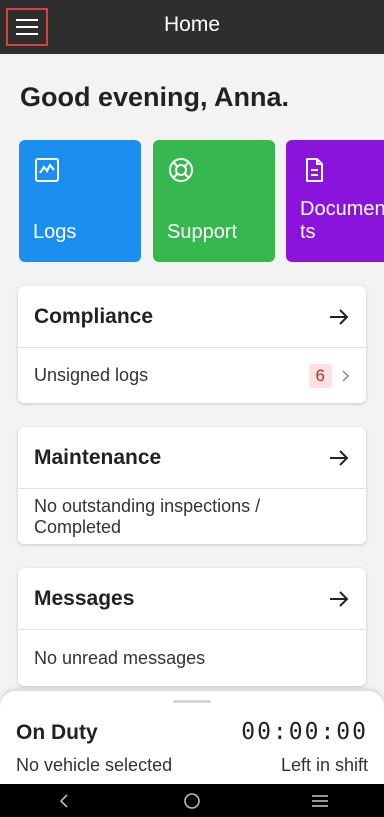  Describe the element at coordinates (192, 24) in the screenshot. I see `page-title: Home` at that location.